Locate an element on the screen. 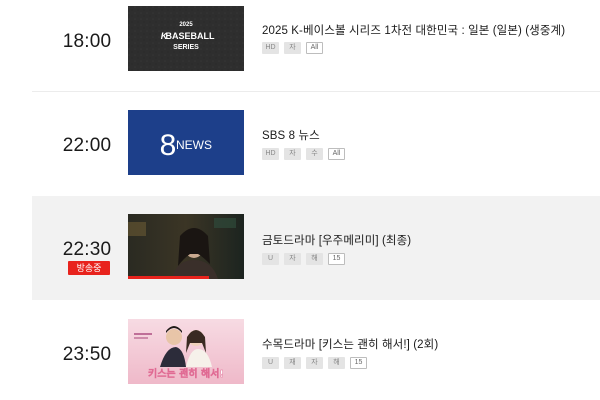 The image size is (600, 400). drama-scene-thumbnail is located at coordinates (186, 246).